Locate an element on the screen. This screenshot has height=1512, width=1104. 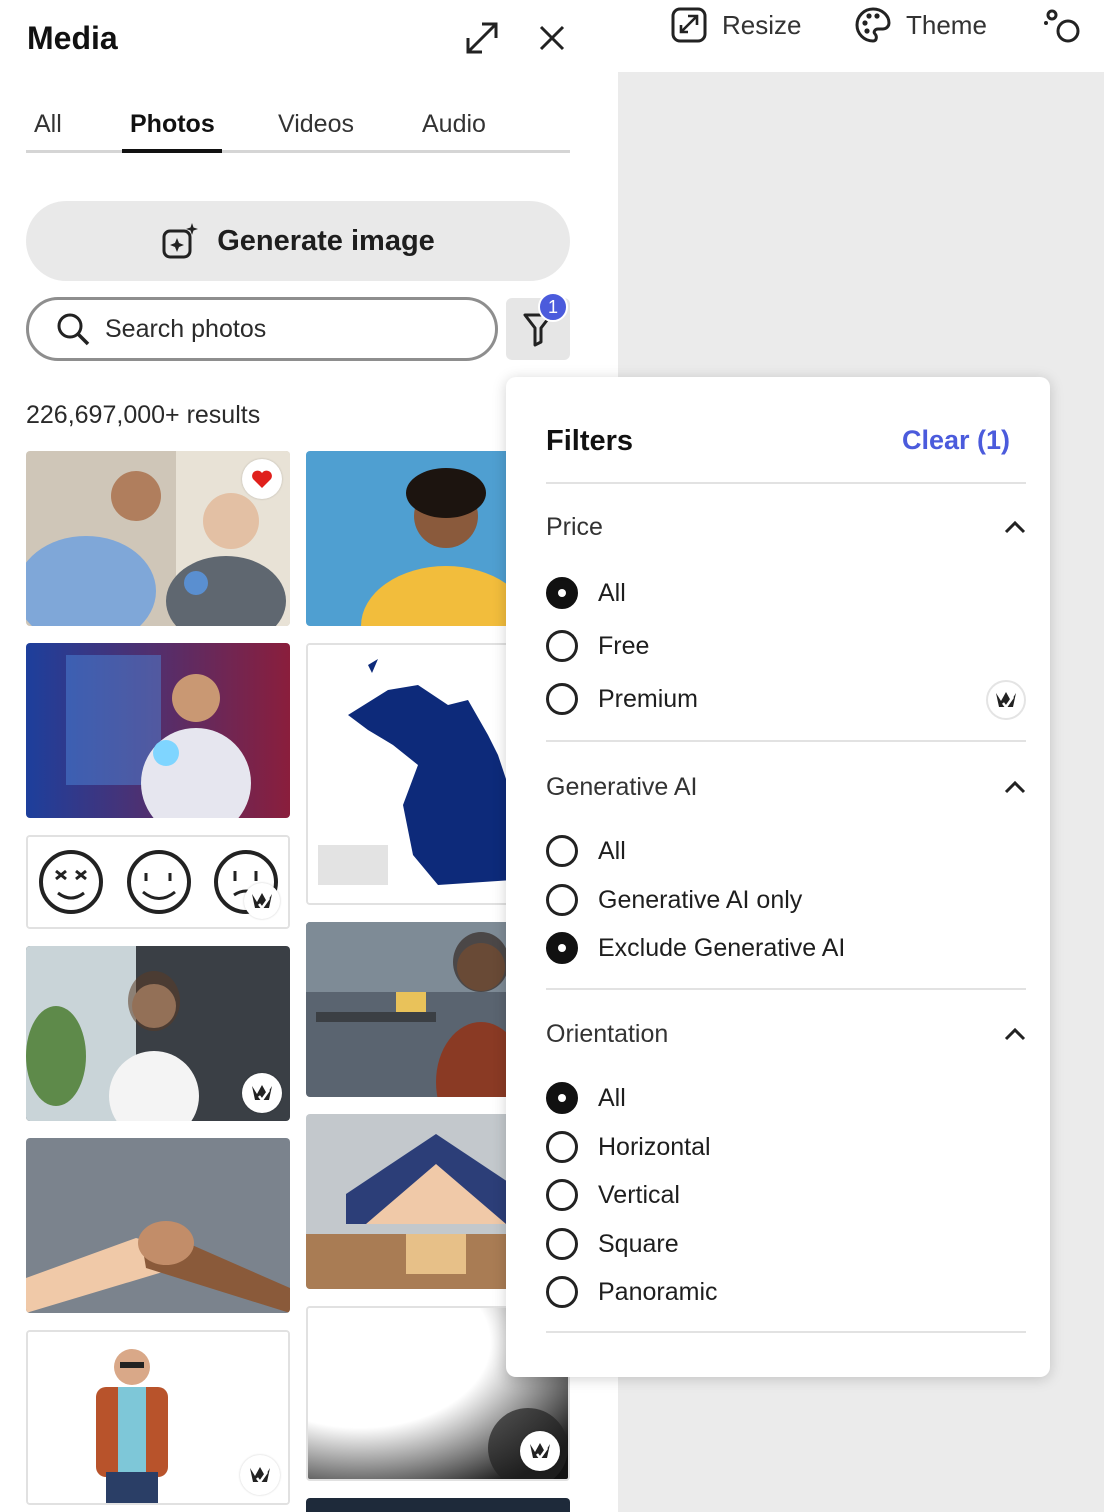
option-label: Vertical is located at coordinates (639, 1194).